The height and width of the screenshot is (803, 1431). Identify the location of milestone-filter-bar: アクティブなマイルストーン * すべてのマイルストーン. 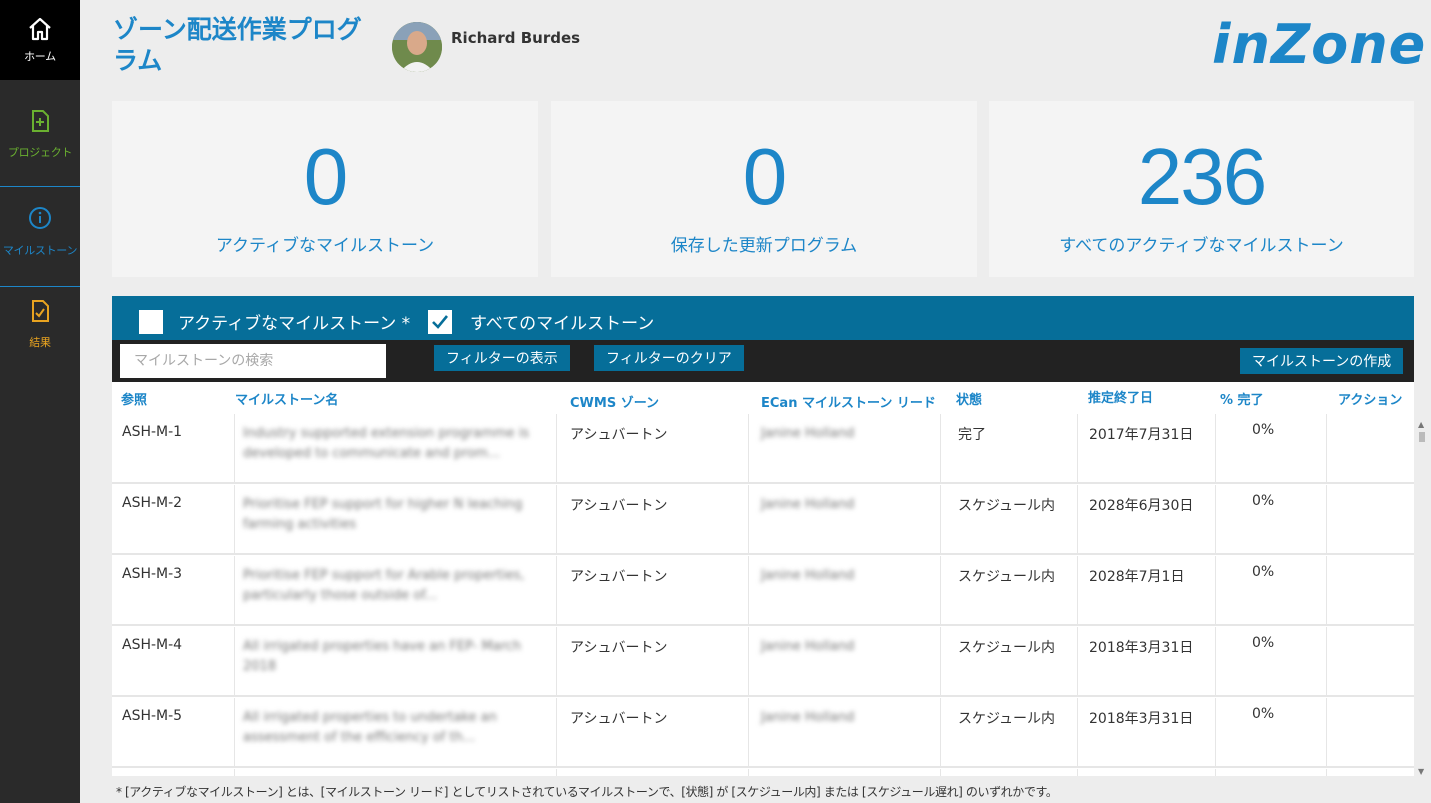
(763, 318).